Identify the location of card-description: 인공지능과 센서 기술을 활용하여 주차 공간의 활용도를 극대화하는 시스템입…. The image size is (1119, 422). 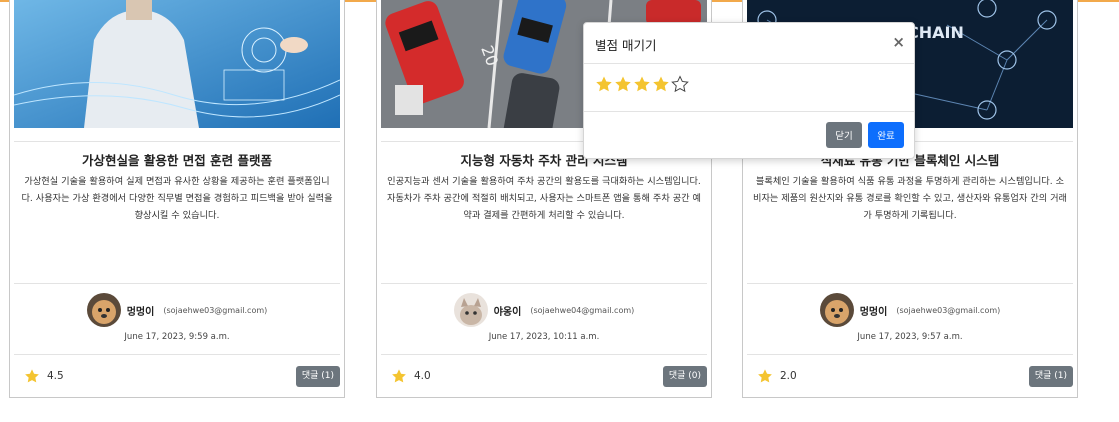
(544, 198).